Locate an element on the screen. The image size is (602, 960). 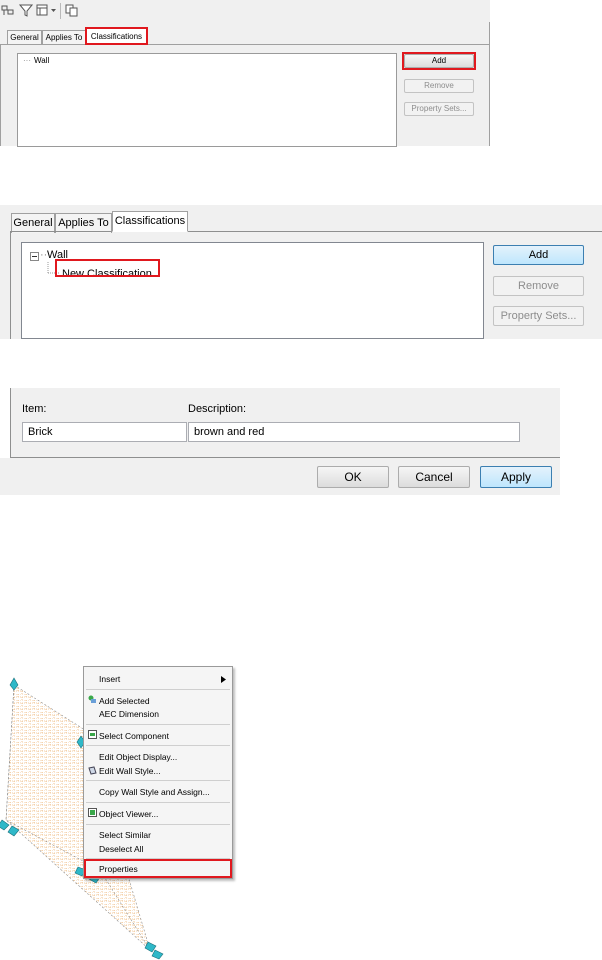
description-label: Description: is located at coordinates (217, 409).